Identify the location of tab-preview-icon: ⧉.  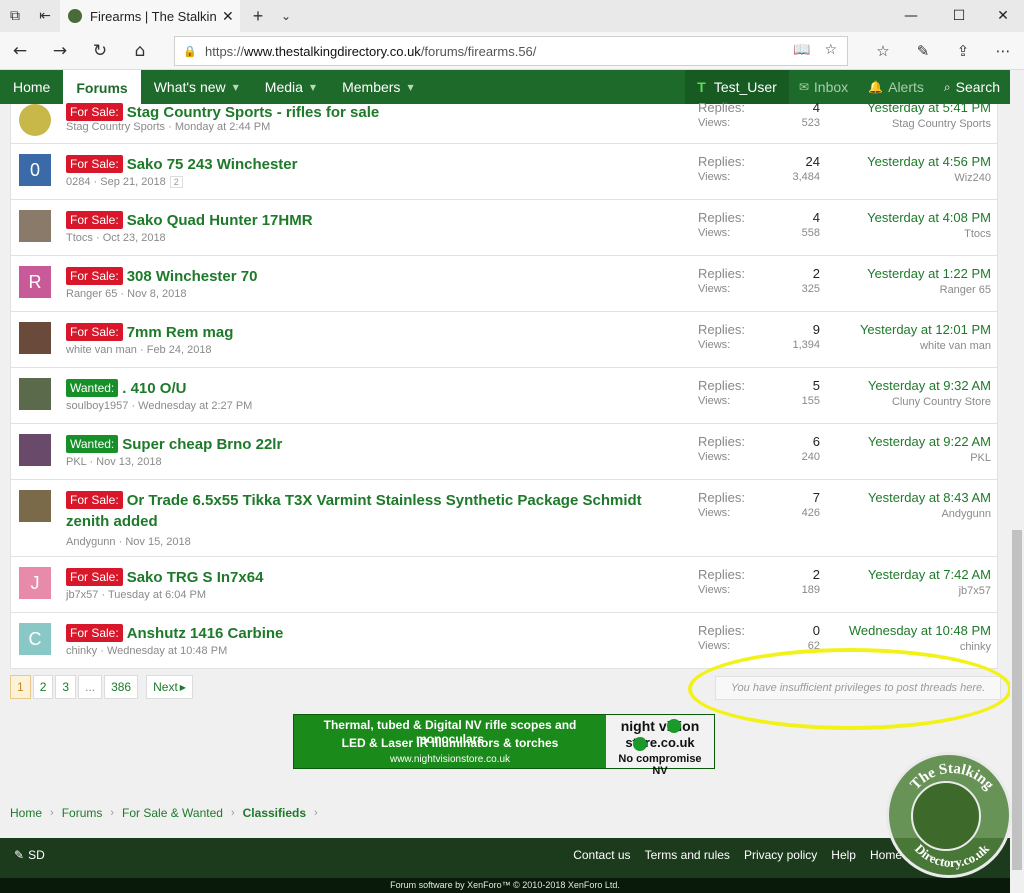
(15, 16).